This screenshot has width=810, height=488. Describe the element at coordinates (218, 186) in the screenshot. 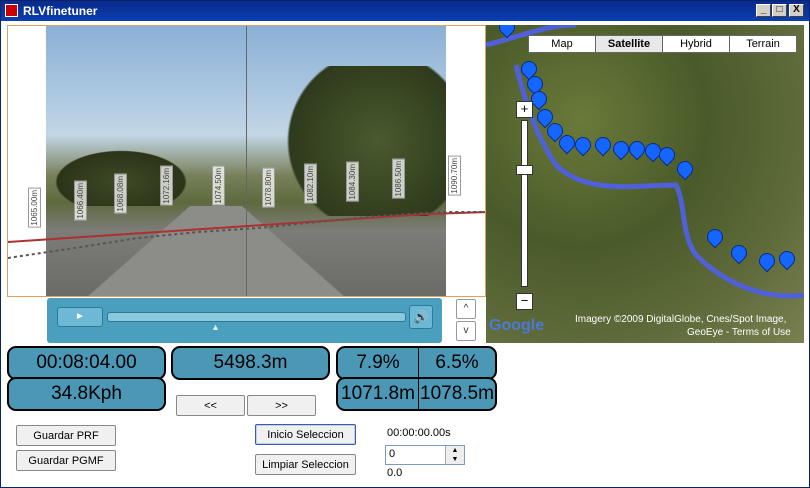

I see `elevation-marker-label: 1074.50m` at that location.